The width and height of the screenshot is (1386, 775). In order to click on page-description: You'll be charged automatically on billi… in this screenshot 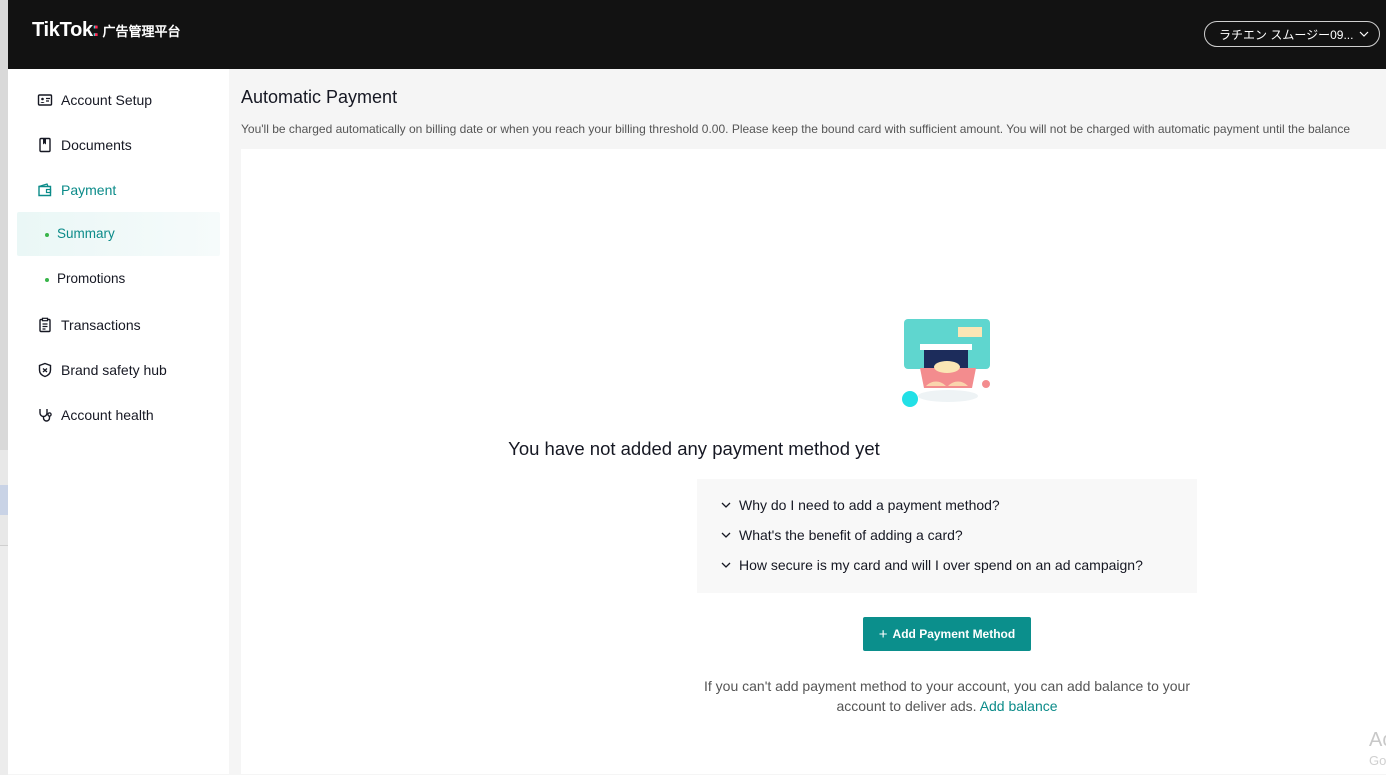, I will do `click(795, 129)`.